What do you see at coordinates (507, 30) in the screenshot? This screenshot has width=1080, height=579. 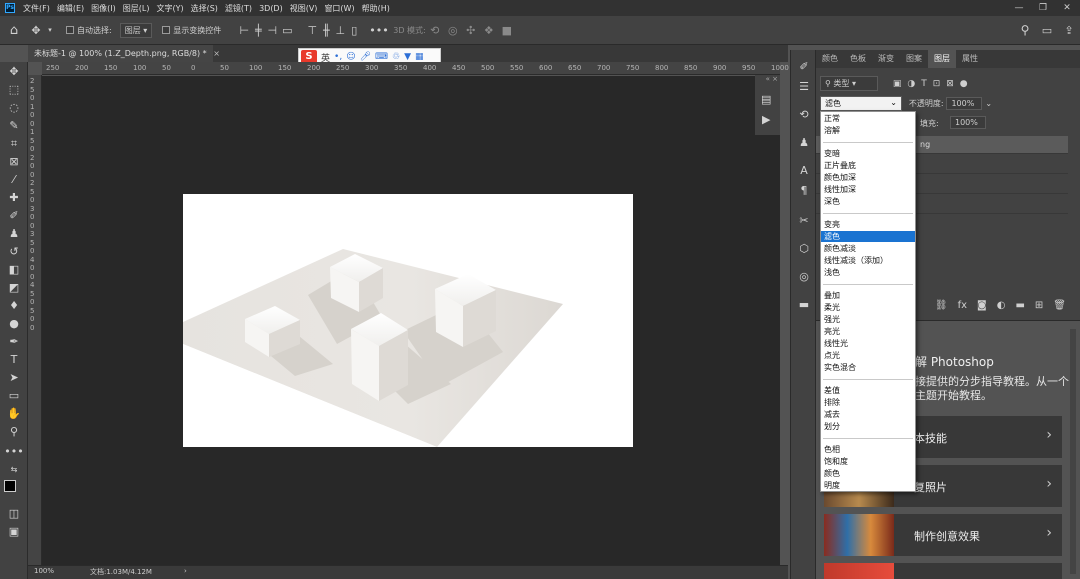 I see `3d-camera-icon: ■` at bounding box center [507, 30].